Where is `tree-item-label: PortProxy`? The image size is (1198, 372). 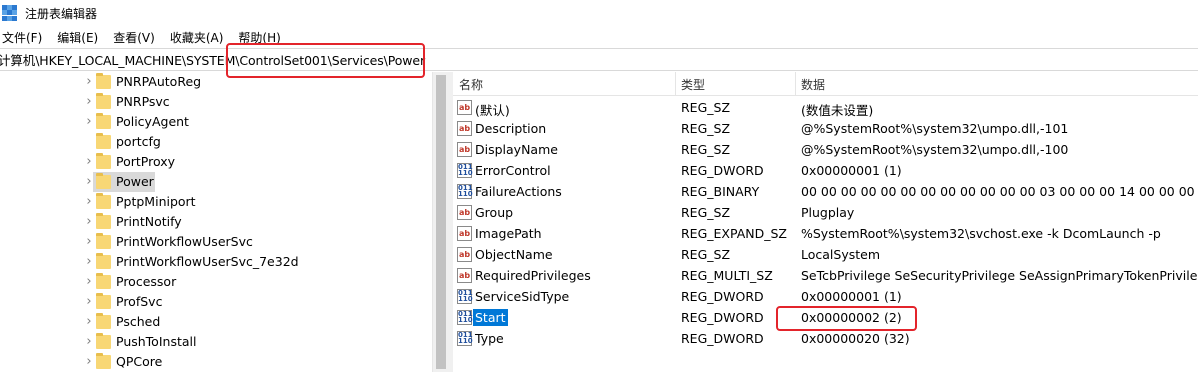 tree-item-label: PortProxy is located at coordinates (146, 161).